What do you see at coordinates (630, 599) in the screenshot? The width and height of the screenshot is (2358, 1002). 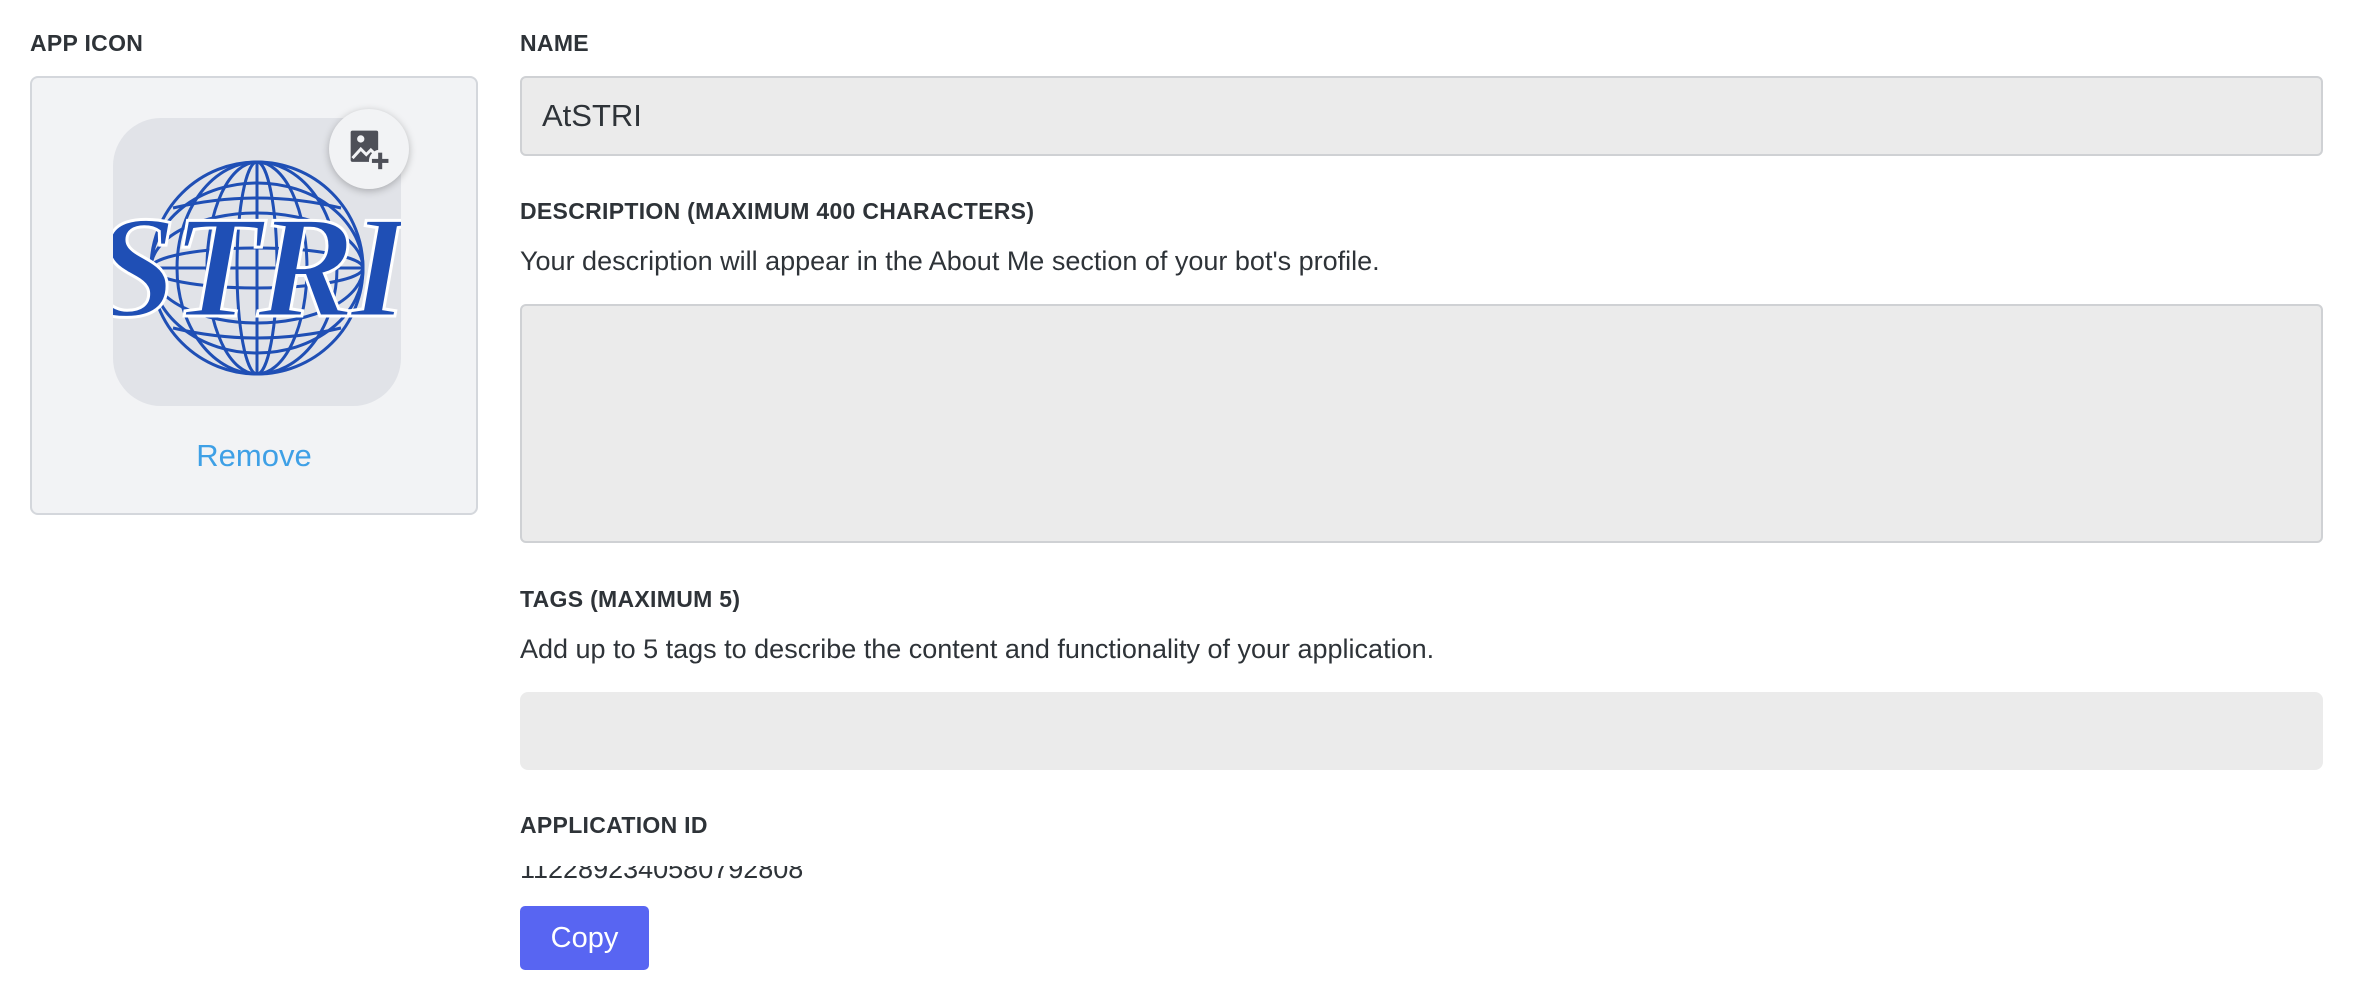 I see `tags-label: TAGS (MAXIMUM 5)` at bounding box center [630, 599].